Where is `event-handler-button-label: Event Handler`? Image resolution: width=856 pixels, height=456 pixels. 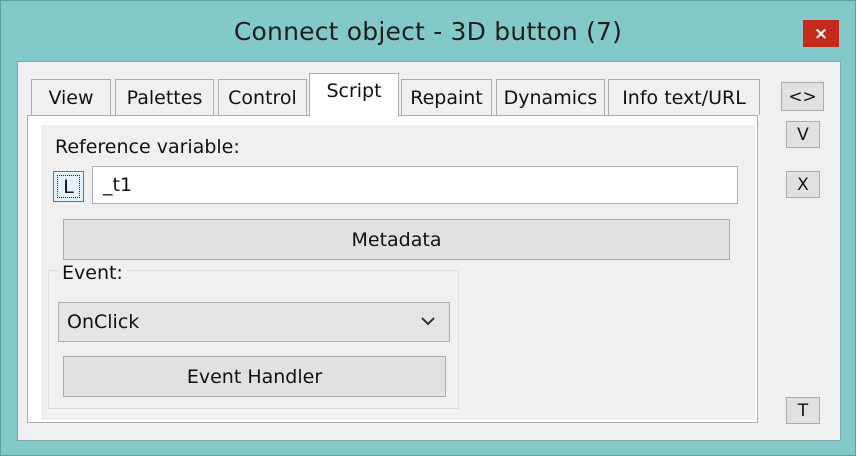
event-handler-button-label: Event Handler is located at coordinates (254, 376).